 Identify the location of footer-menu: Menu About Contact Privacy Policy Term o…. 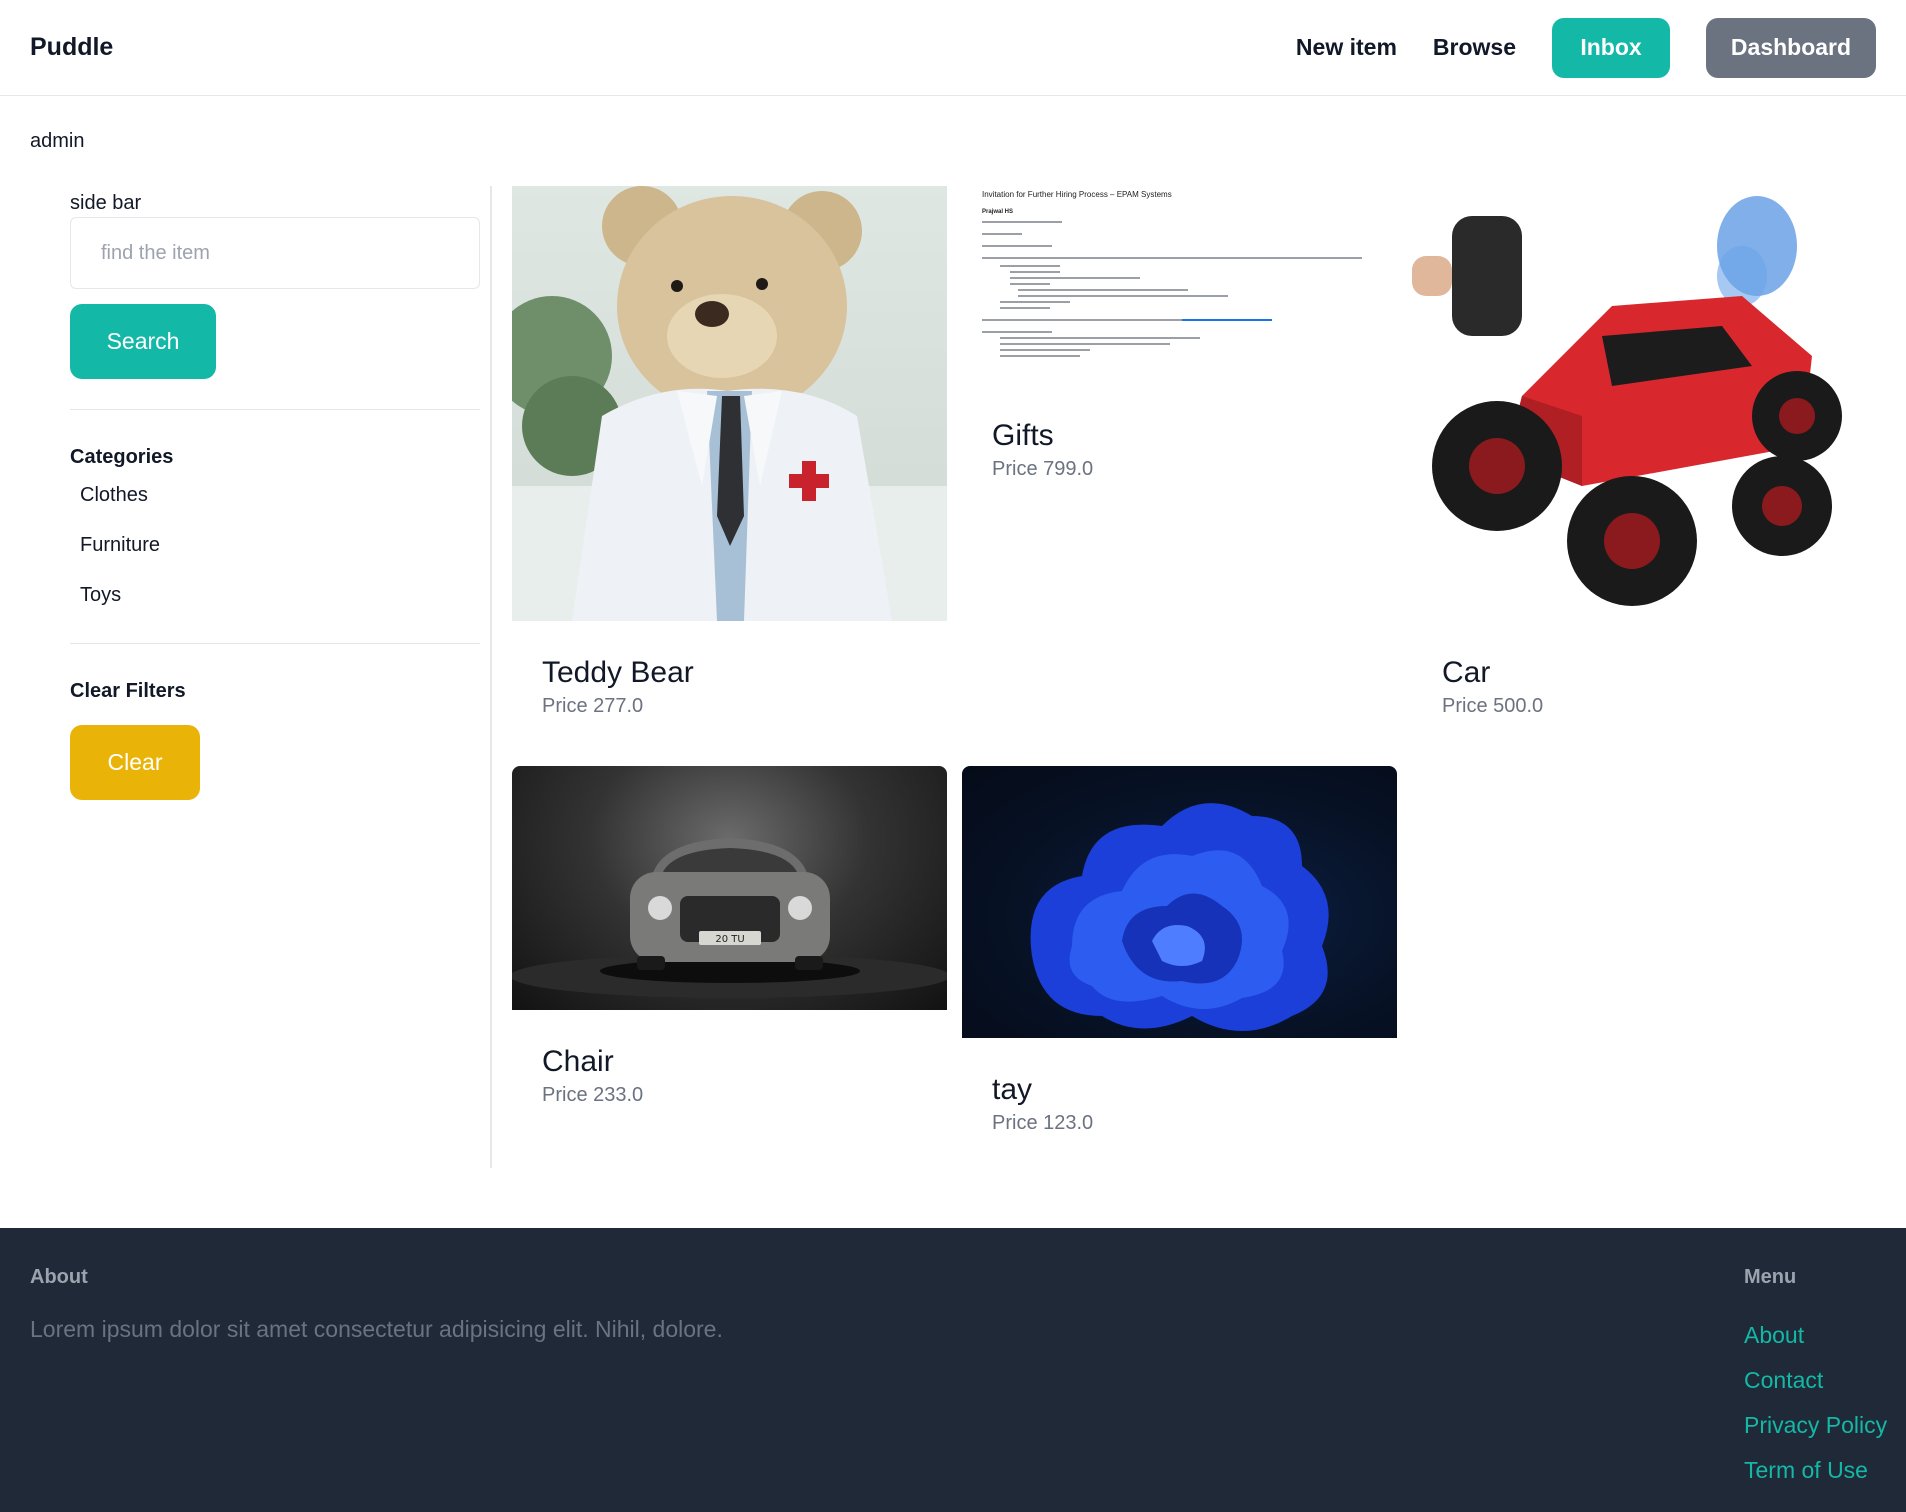
(1815, 1379).